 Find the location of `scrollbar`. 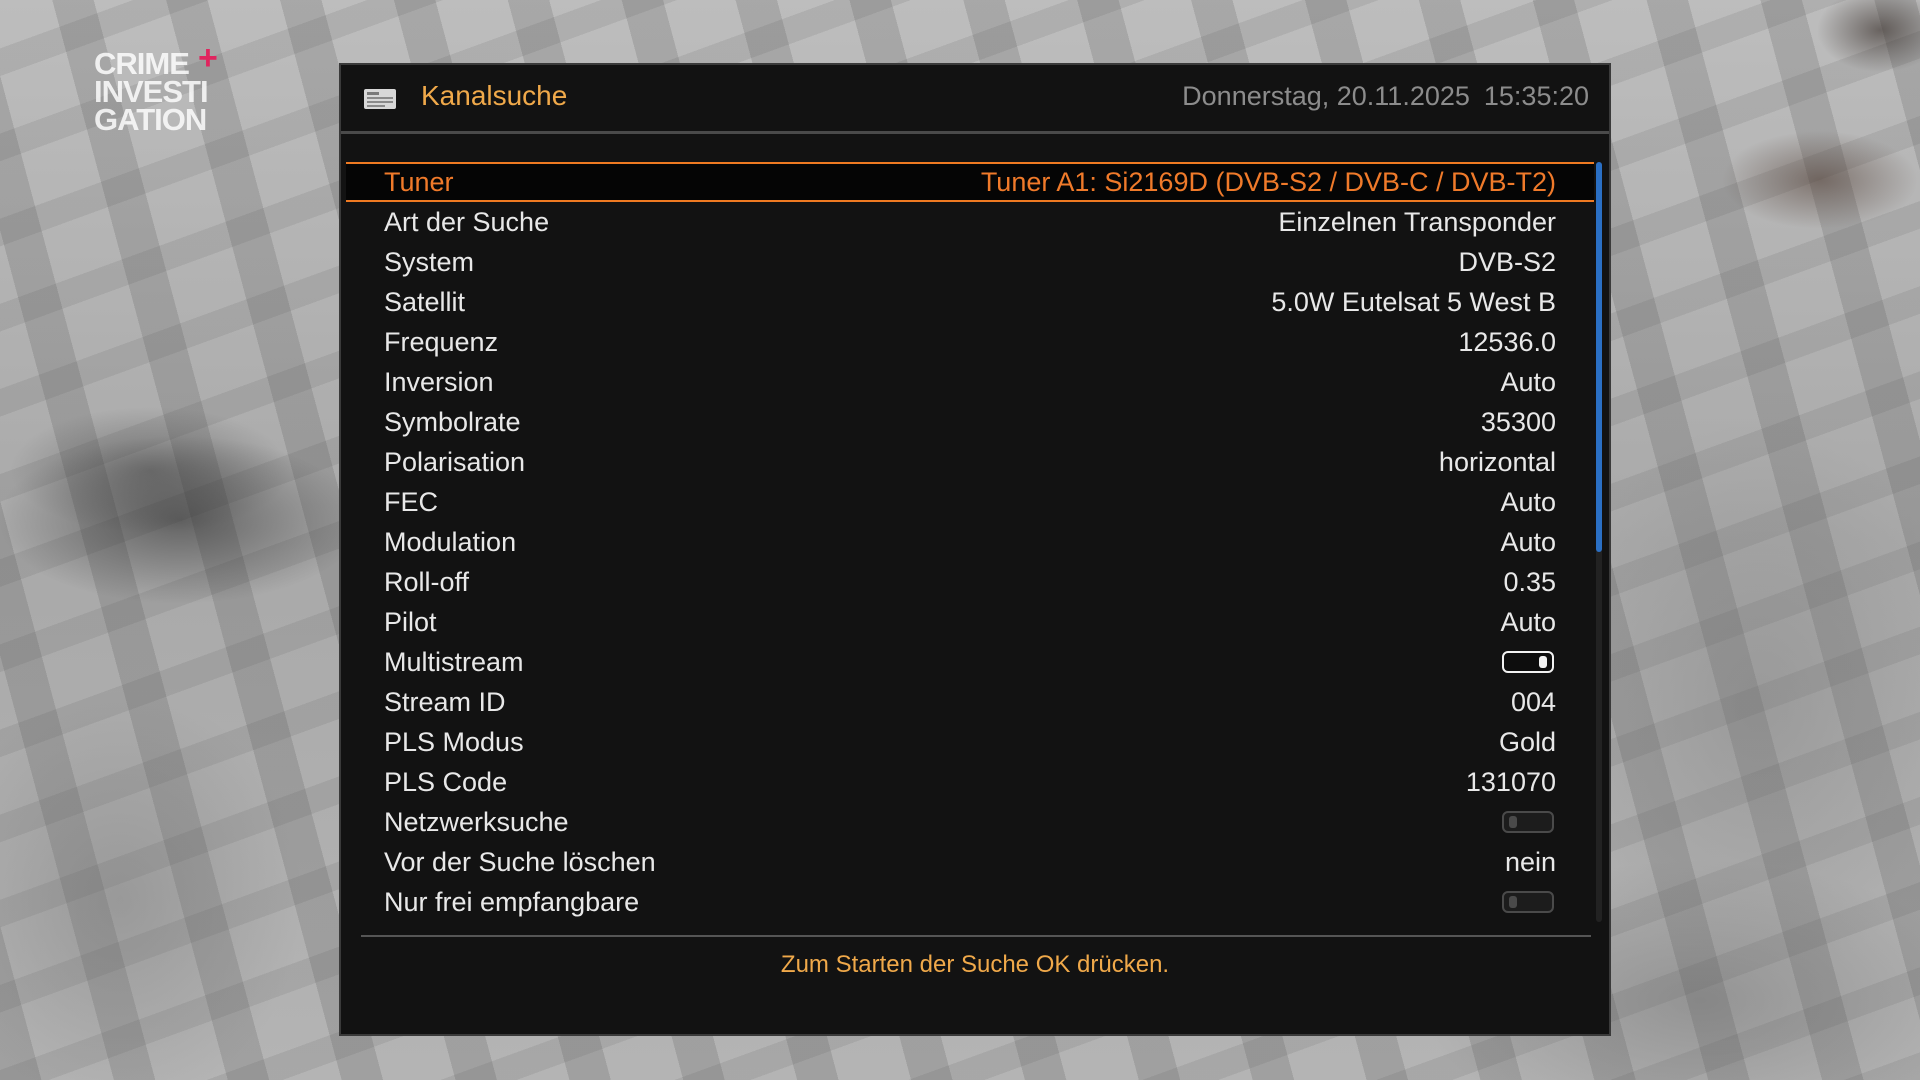

scrollbar is located at coordinates (1599, 542).